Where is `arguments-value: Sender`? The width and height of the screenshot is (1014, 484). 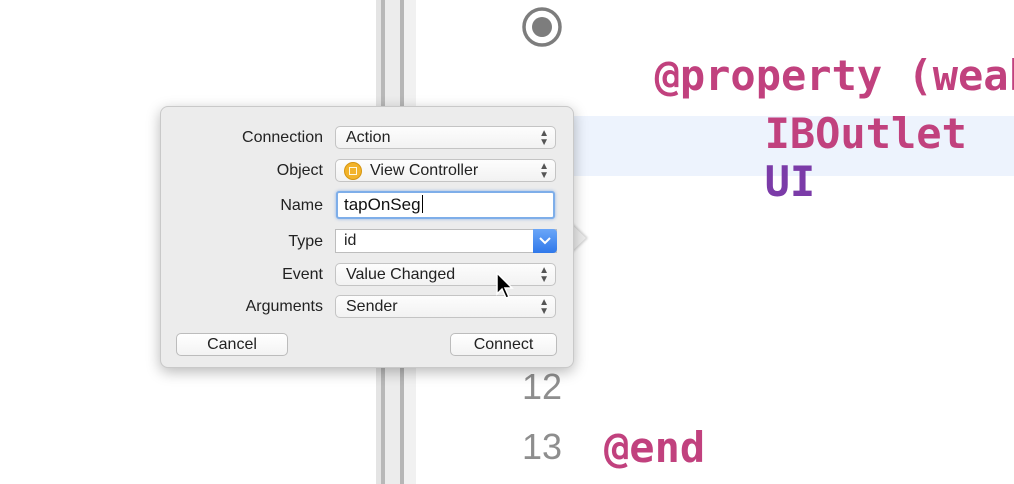 arguments-value: Sender is located at coordinates (372, 306).